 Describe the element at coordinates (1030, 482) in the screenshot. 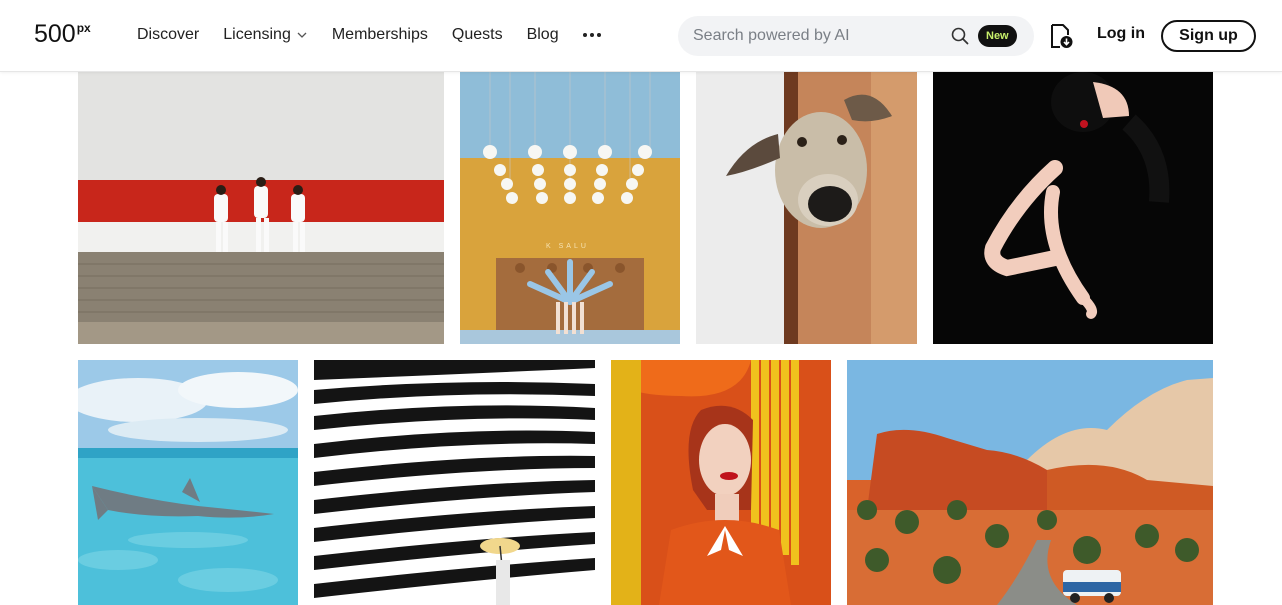

I see `photo-red-rock-canyon-car` at that location.